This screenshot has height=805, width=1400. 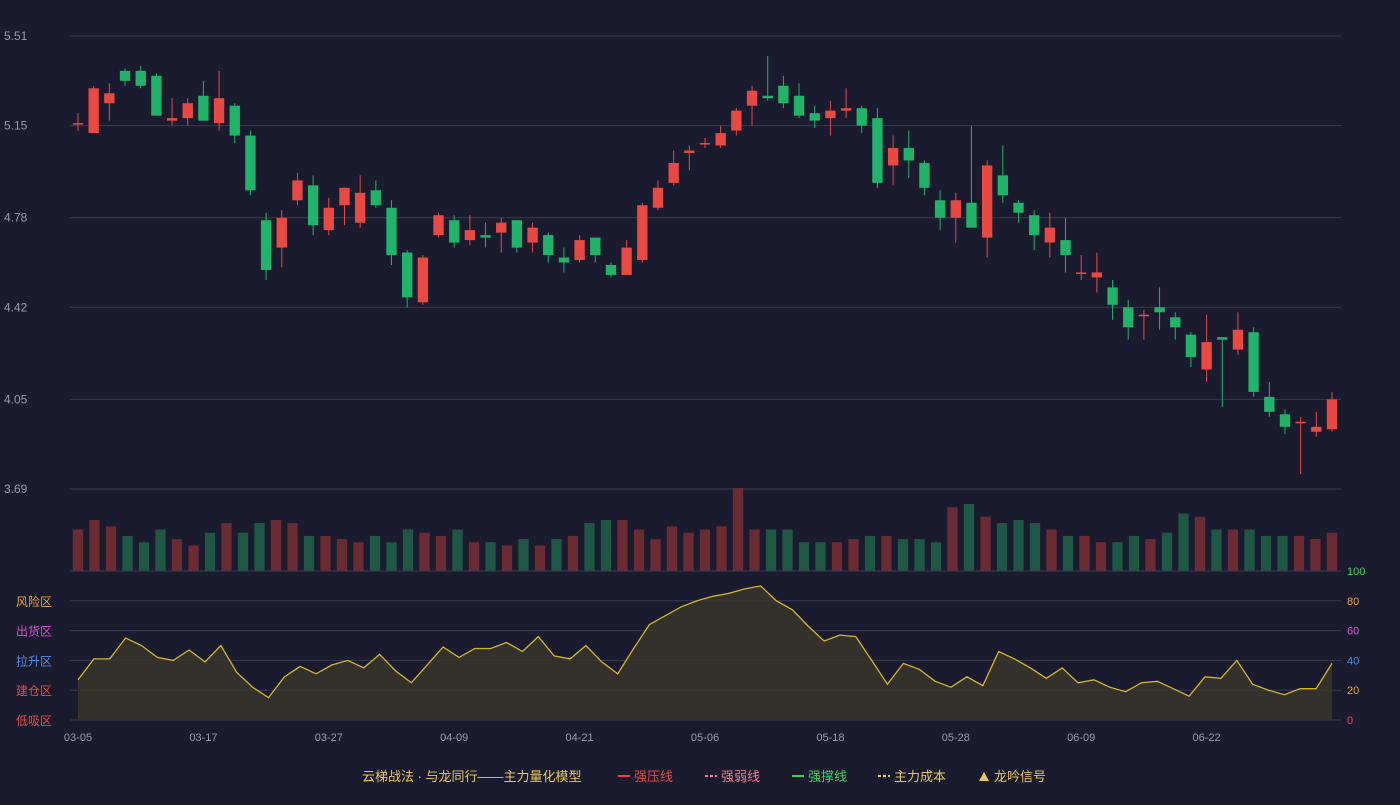 I want to click on date-axis-label: 05-28, so click(x=956, y=738).